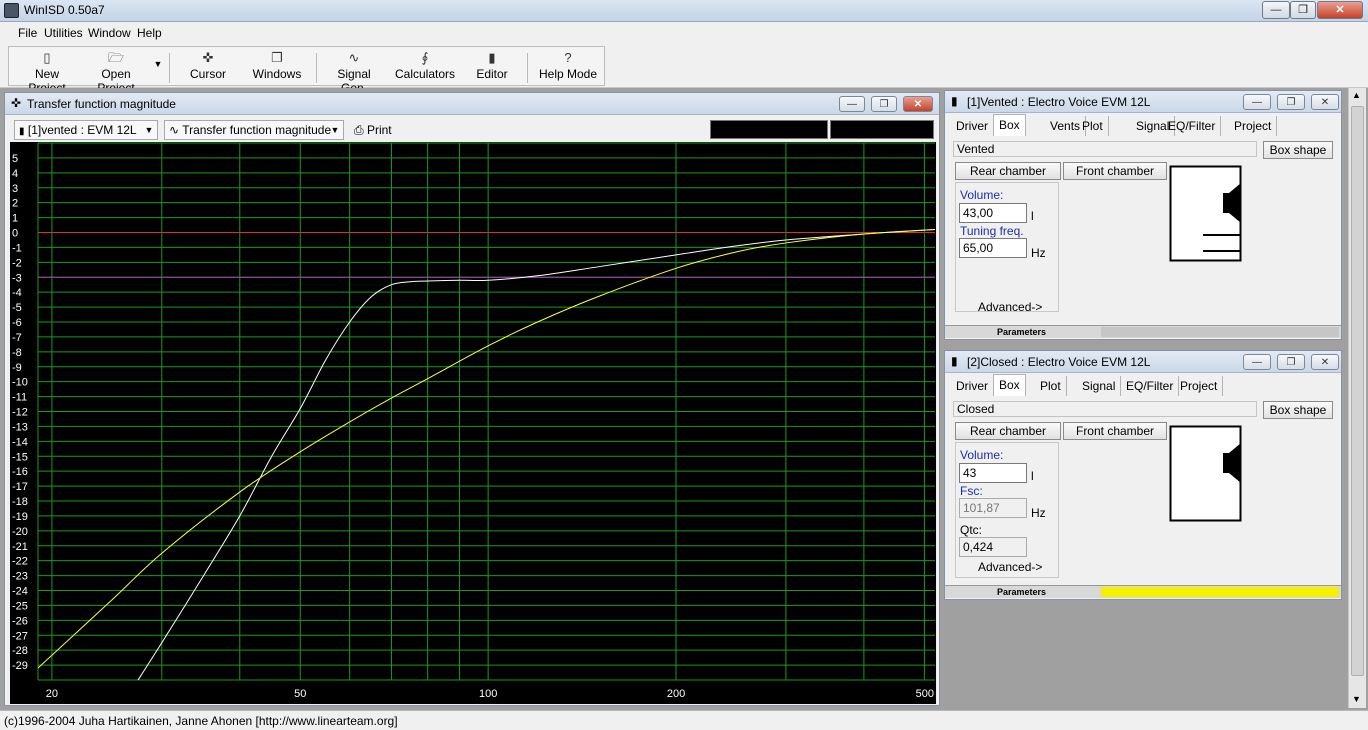 The width and height of the screenshot is (1368, 730). Describe the element at coordinates (993, 248) in the screenshot. I see `tuning-freq-input: 65,00` at that location.